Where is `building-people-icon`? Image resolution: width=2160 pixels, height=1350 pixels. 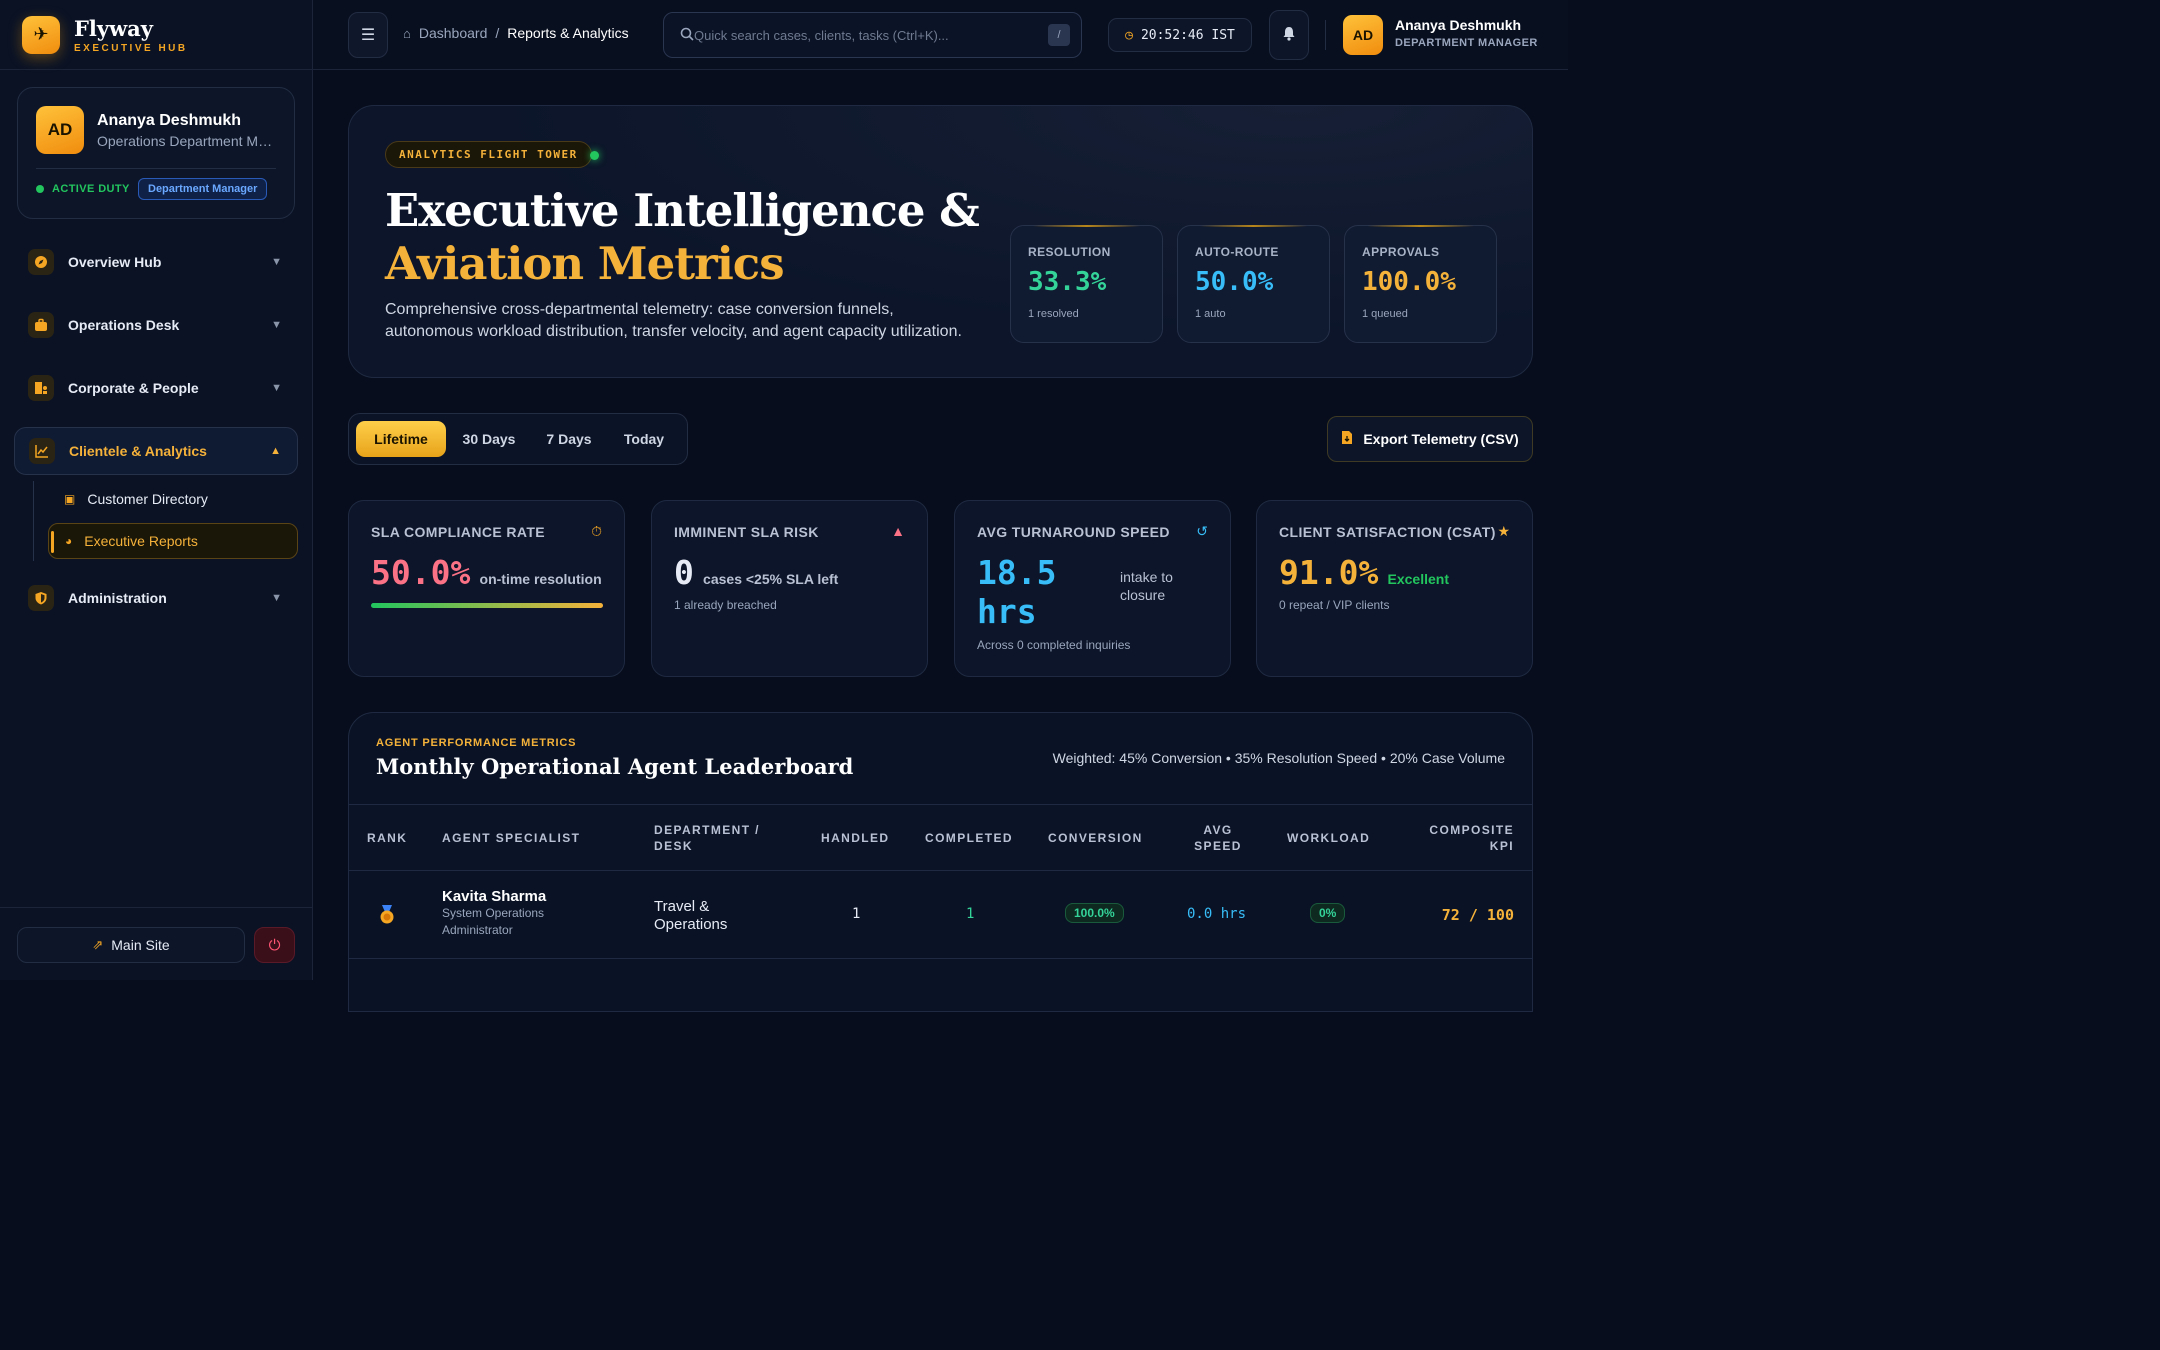 building-people-icon is located at coordinates (41, 388).